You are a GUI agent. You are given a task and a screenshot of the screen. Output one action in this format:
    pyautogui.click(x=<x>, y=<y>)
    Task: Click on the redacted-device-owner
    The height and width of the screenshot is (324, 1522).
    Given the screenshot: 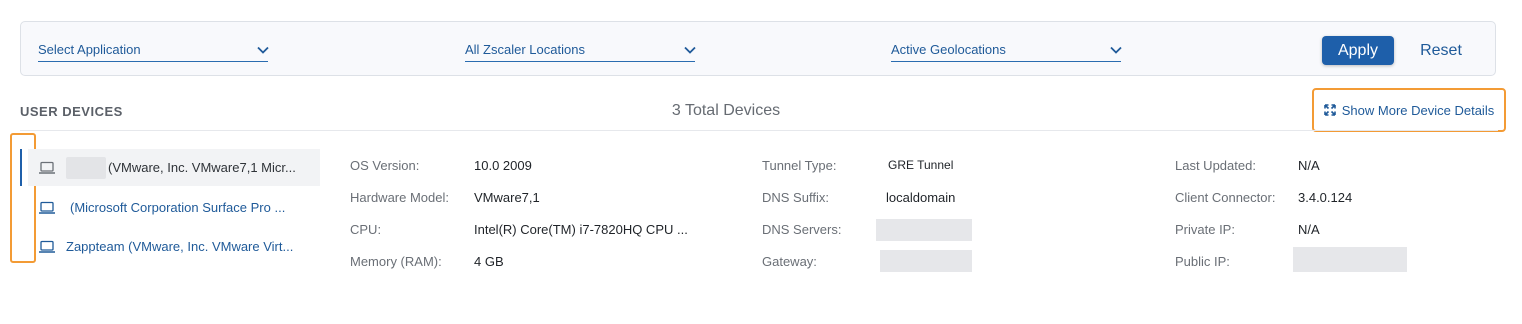 What is the action you would take?
    pyautogui.click(x=86, y=167)
    